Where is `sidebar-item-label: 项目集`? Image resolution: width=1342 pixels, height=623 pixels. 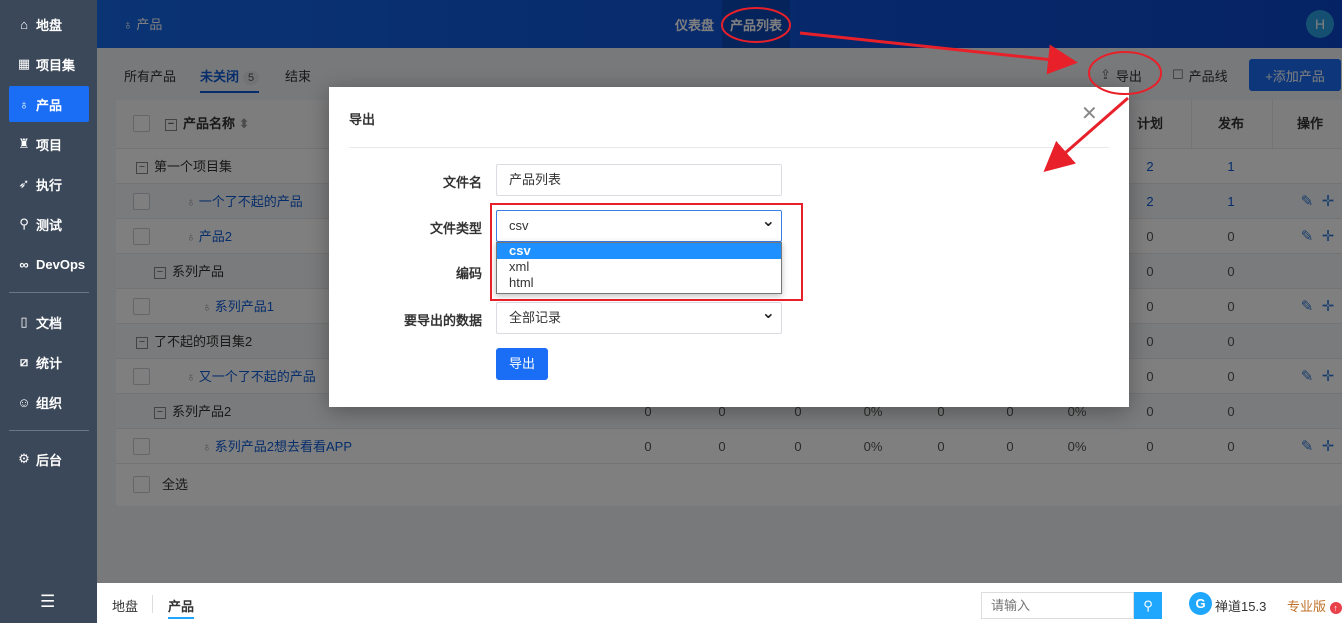 sidebar-item-label: 项目集 is located at coordinates (56, 65).